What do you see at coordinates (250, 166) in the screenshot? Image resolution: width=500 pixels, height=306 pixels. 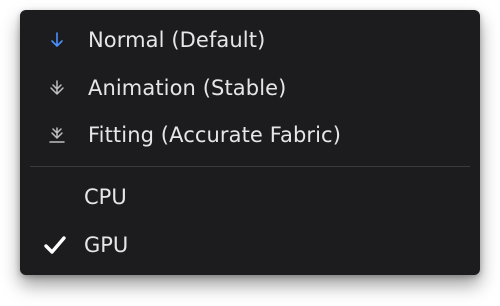 I see `menu-divider` at bounding box center [250, 166].